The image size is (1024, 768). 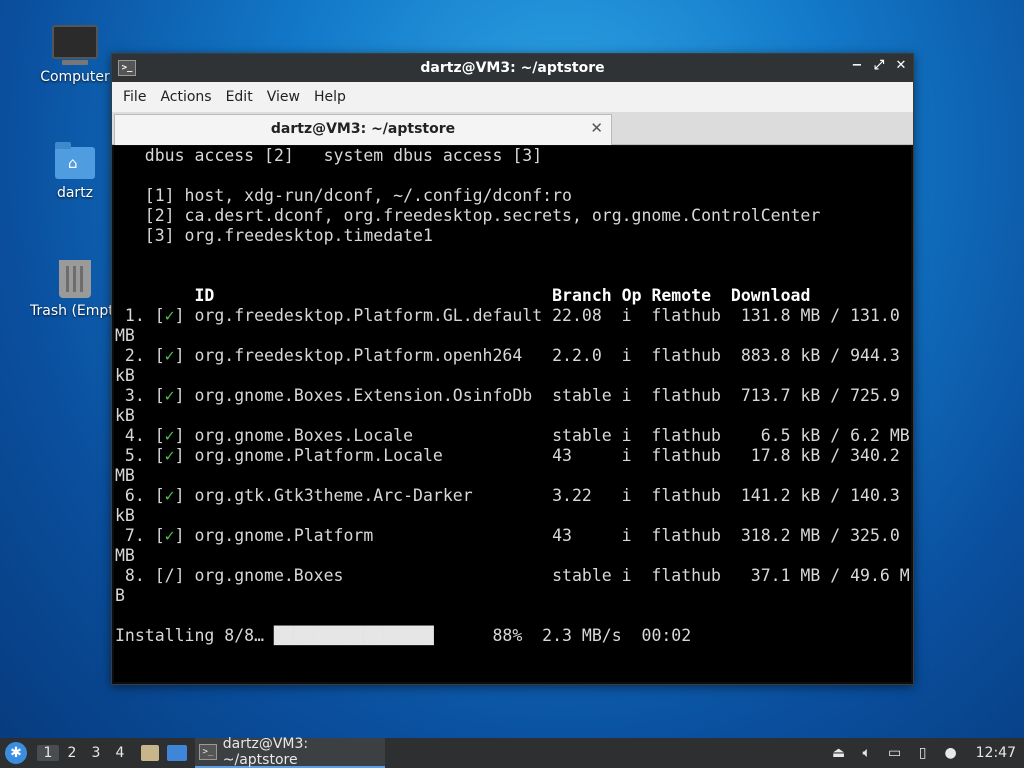 What do you see at coordinates (330, 97) in the screenshot?
I see `menu-help: Help` at bounding box center [330, 97].